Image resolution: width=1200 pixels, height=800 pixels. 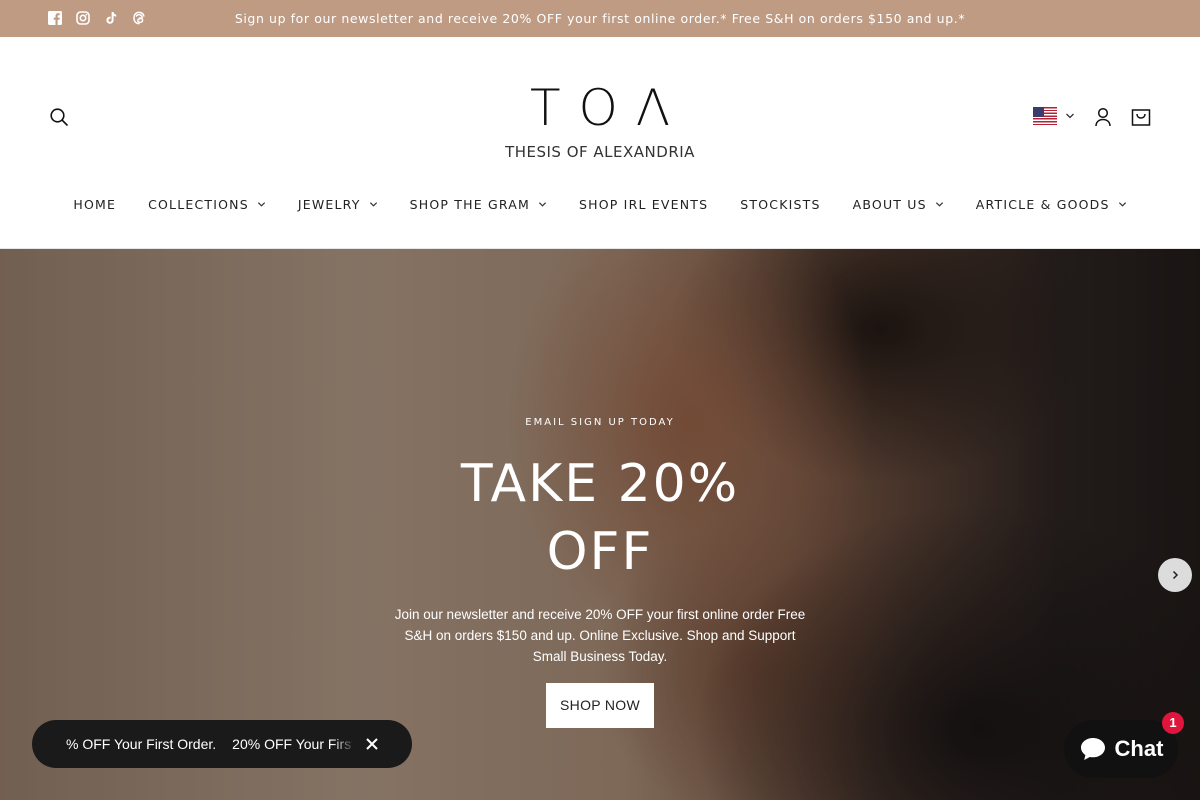 I want to click on chat-label: Chat, so click(x=1139, y=748).